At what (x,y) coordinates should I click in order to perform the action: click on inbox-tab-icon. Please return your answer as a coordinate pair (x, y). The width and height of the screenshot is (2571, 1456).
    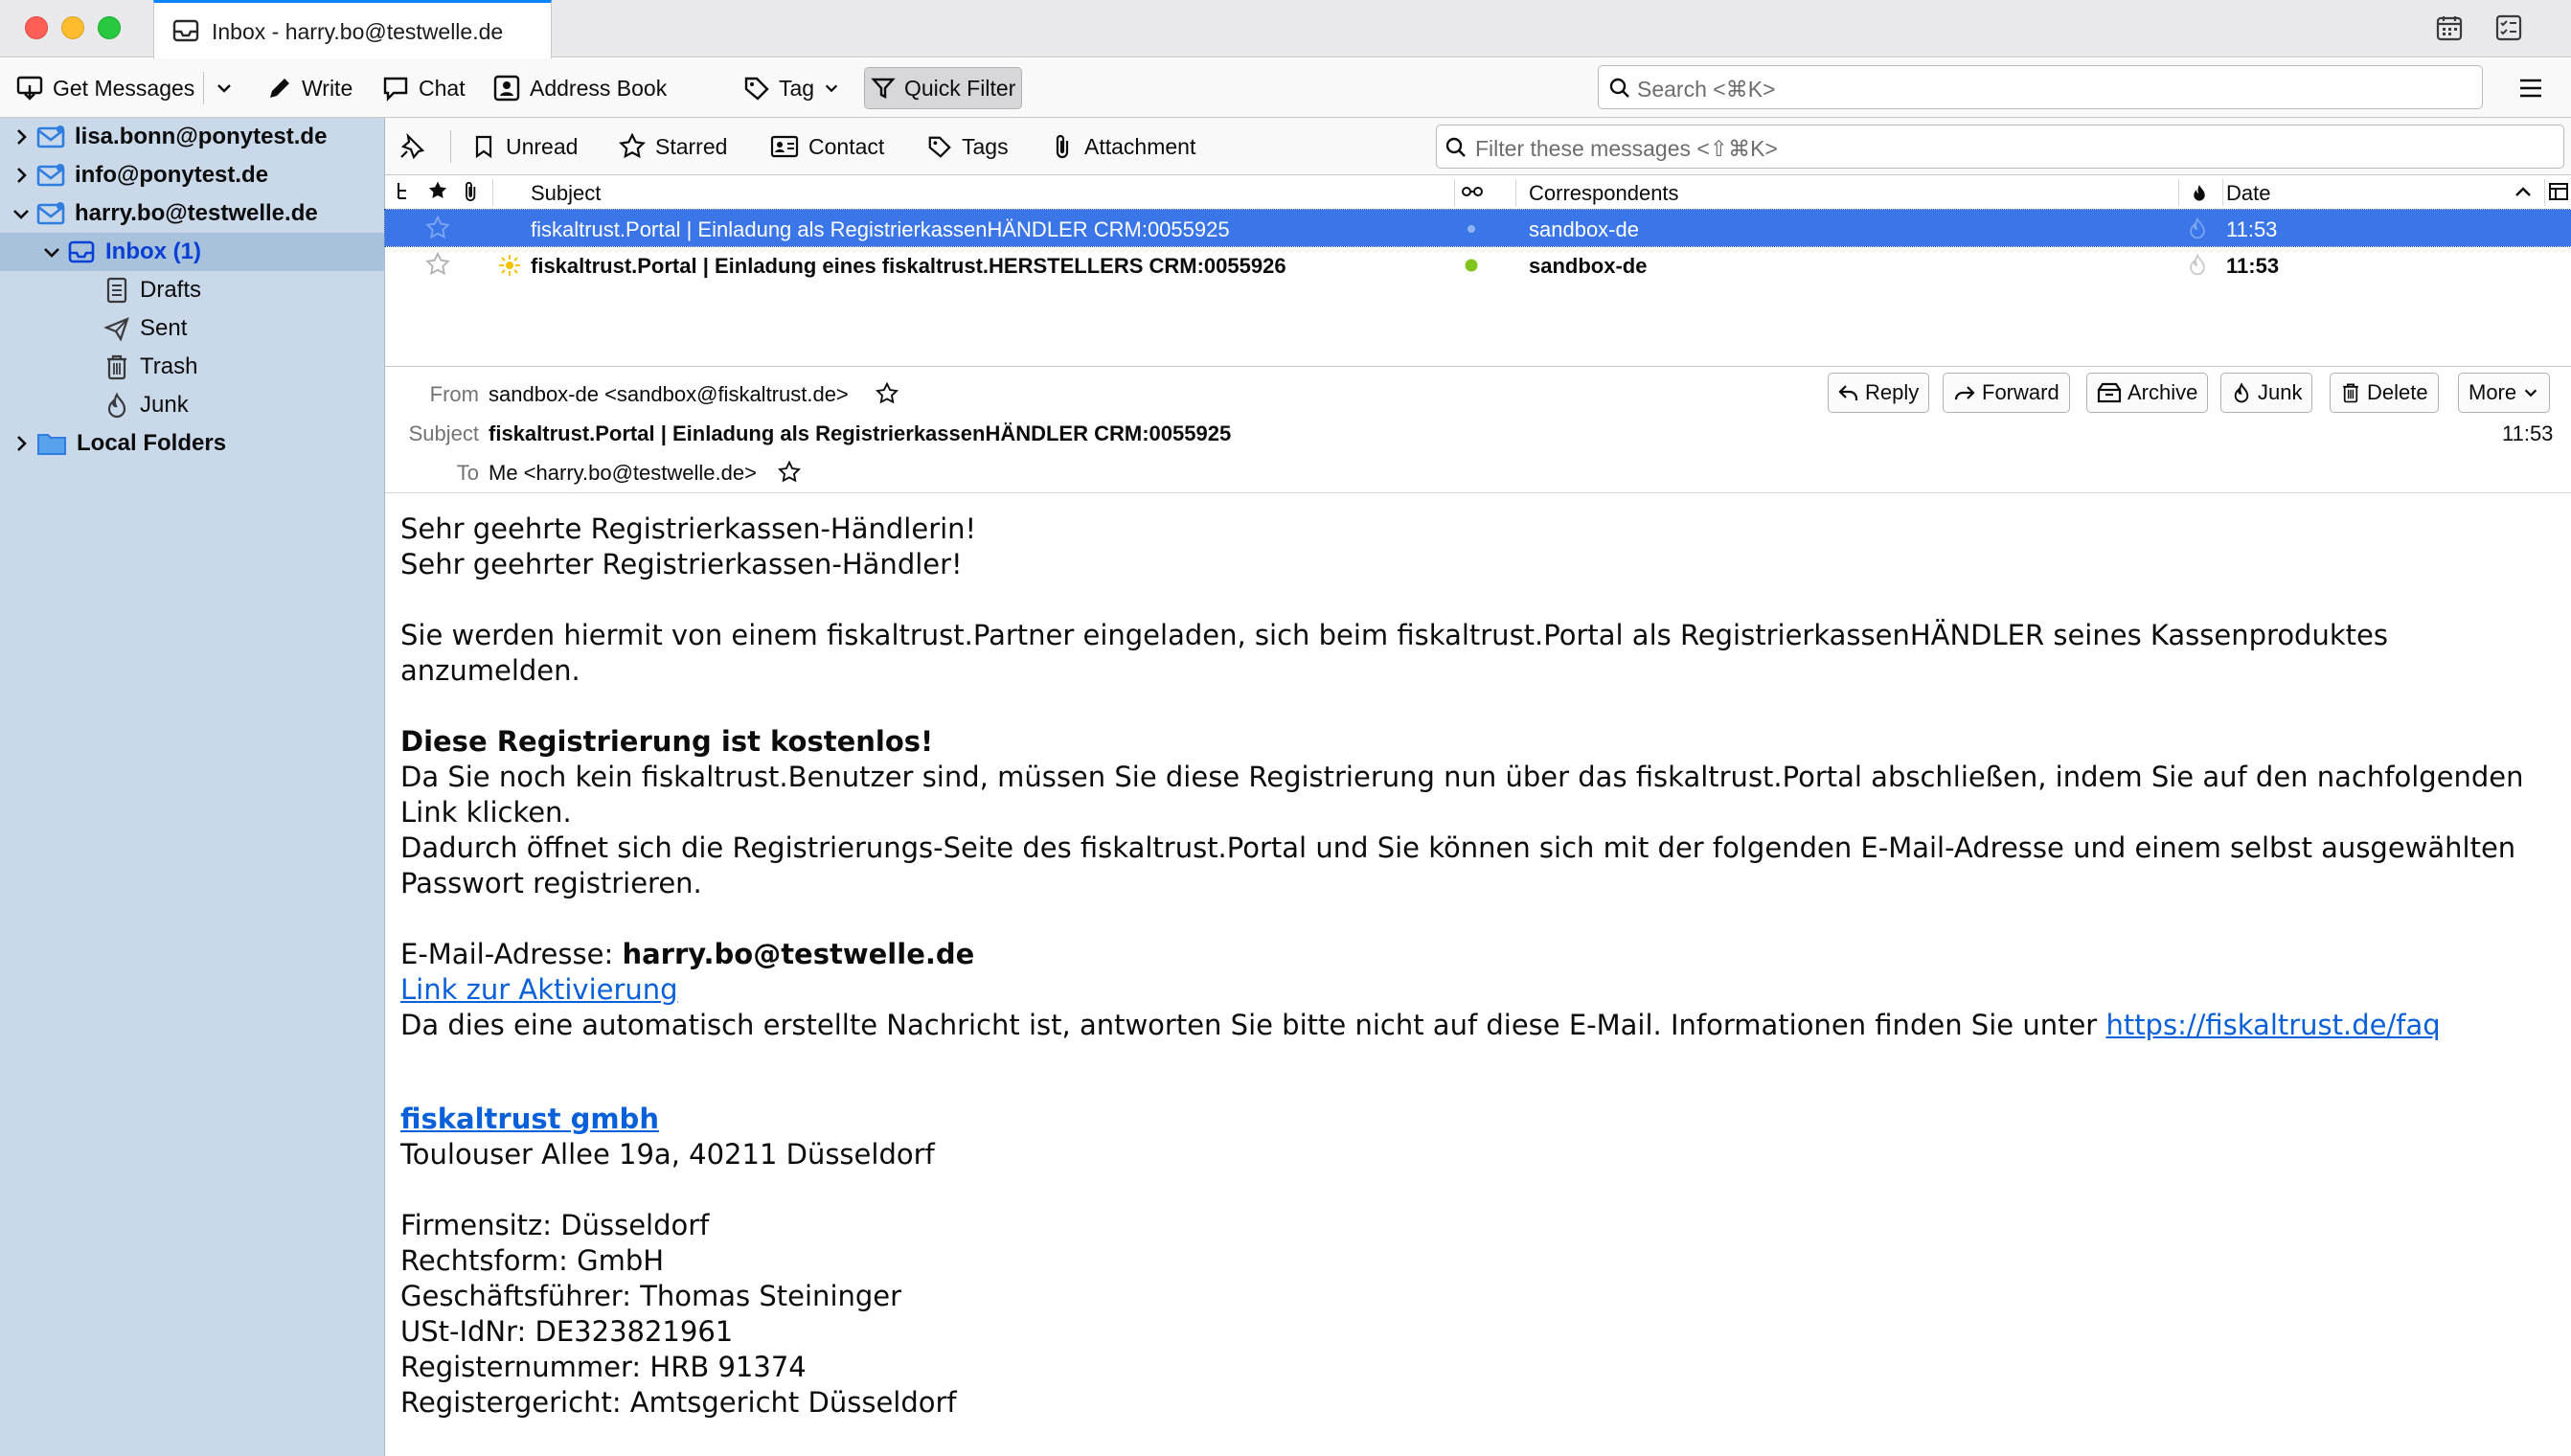
    Looking at the image, I should click on (185, 30).